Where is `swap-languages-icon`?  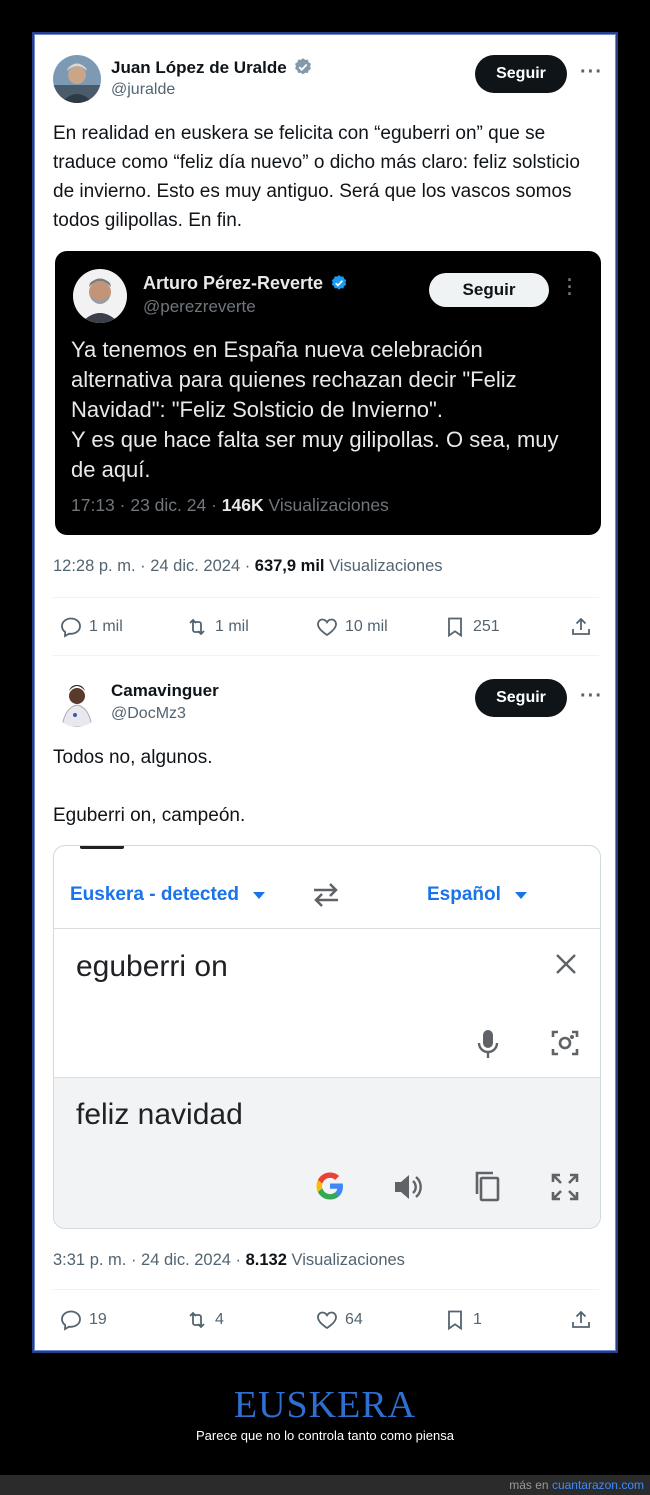 swap-languages-icon is located at coordinates (326, 897).